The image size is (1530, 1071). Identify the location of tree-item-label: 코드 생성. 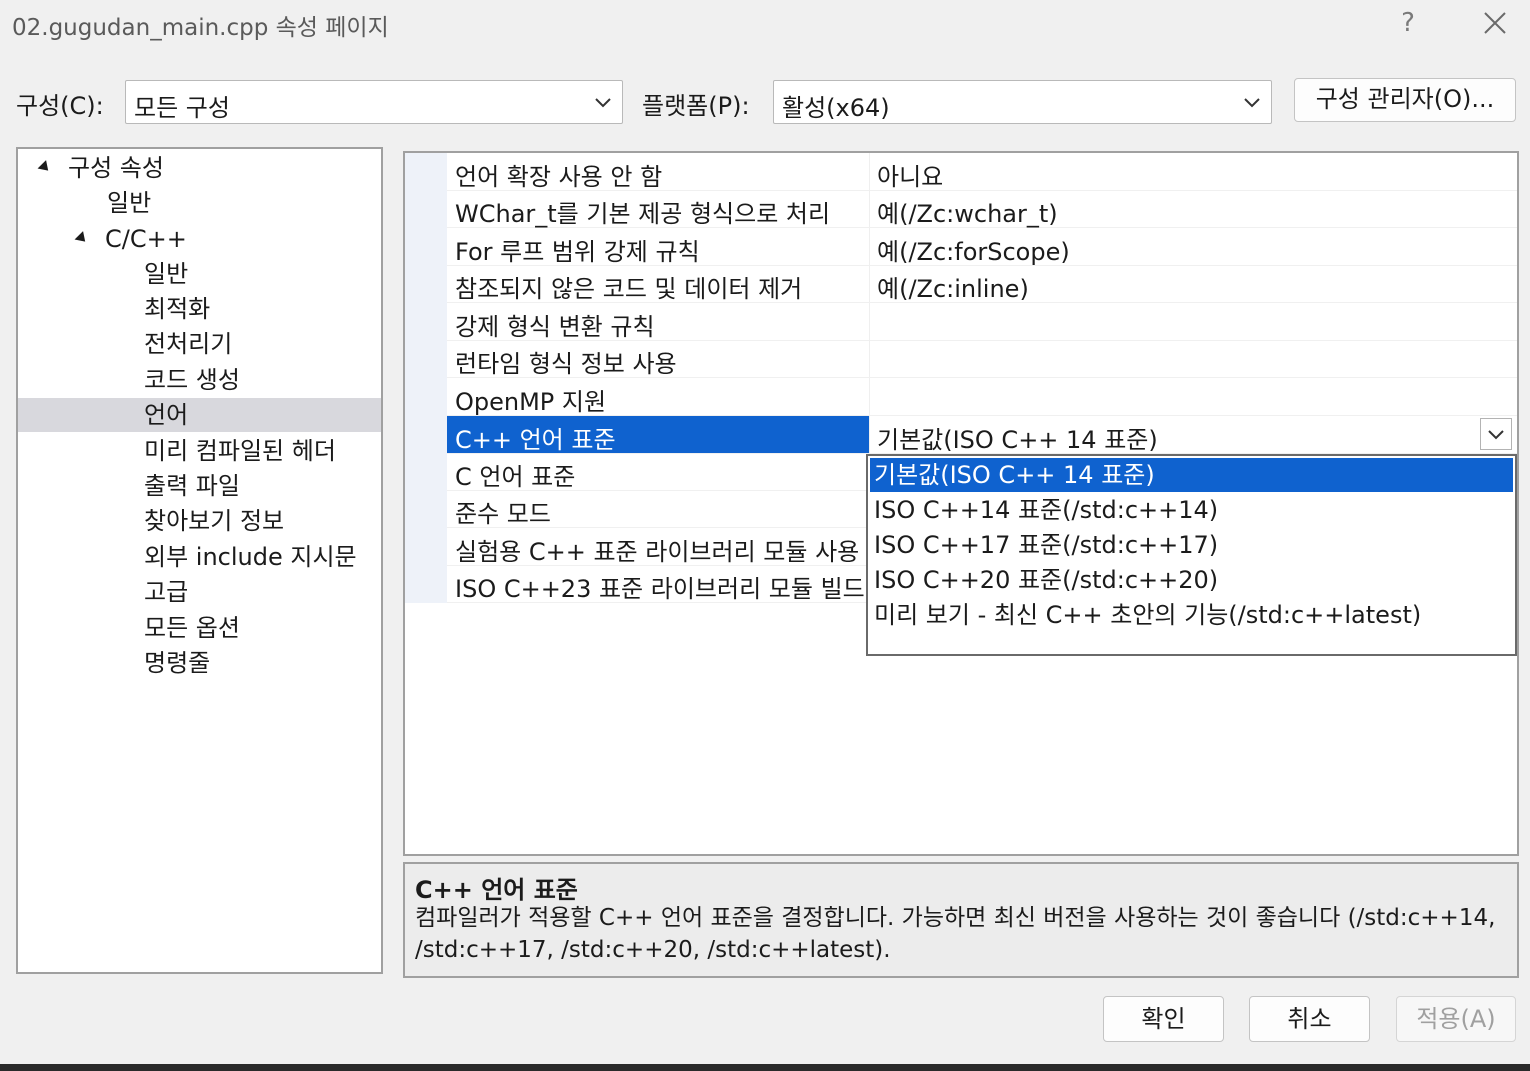
(192, 380).